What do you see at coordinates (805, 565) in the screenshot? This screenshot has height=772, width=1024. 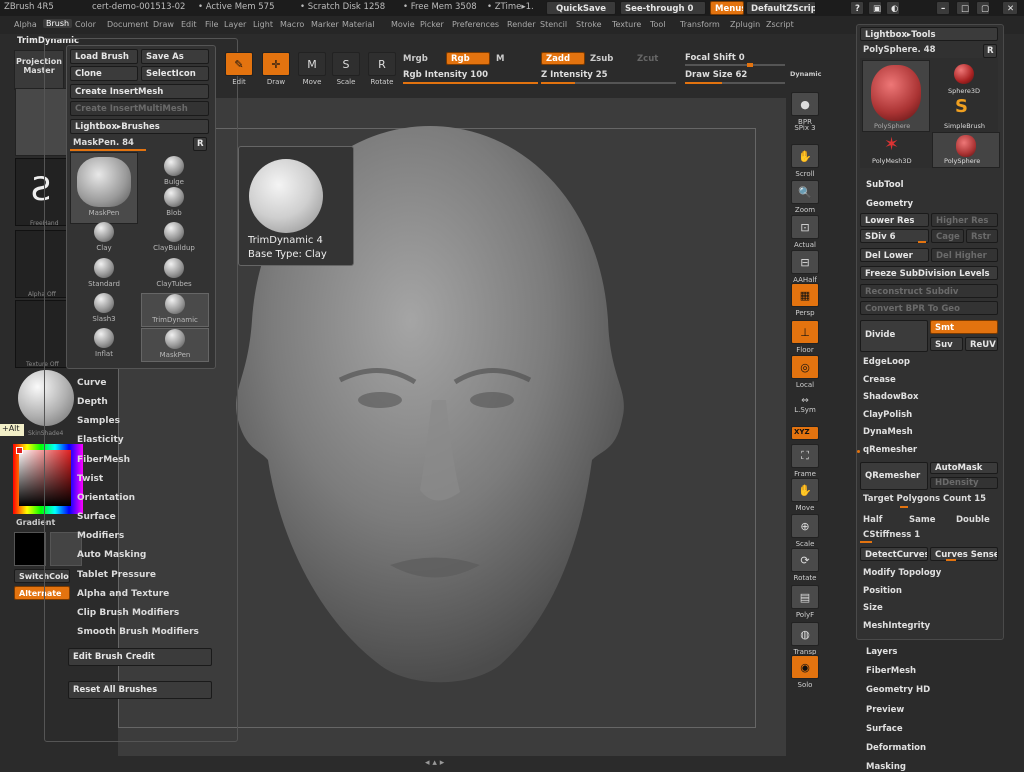 I see `shelf-rotate: ⟳ Rotate` at bounding box center [805, 565].